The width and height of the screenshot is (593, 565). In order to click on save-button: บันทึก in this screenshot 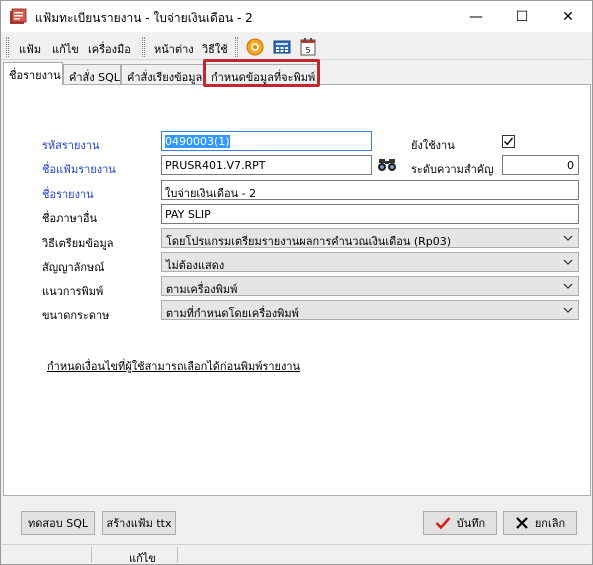, I will do `click(460, 523)`.